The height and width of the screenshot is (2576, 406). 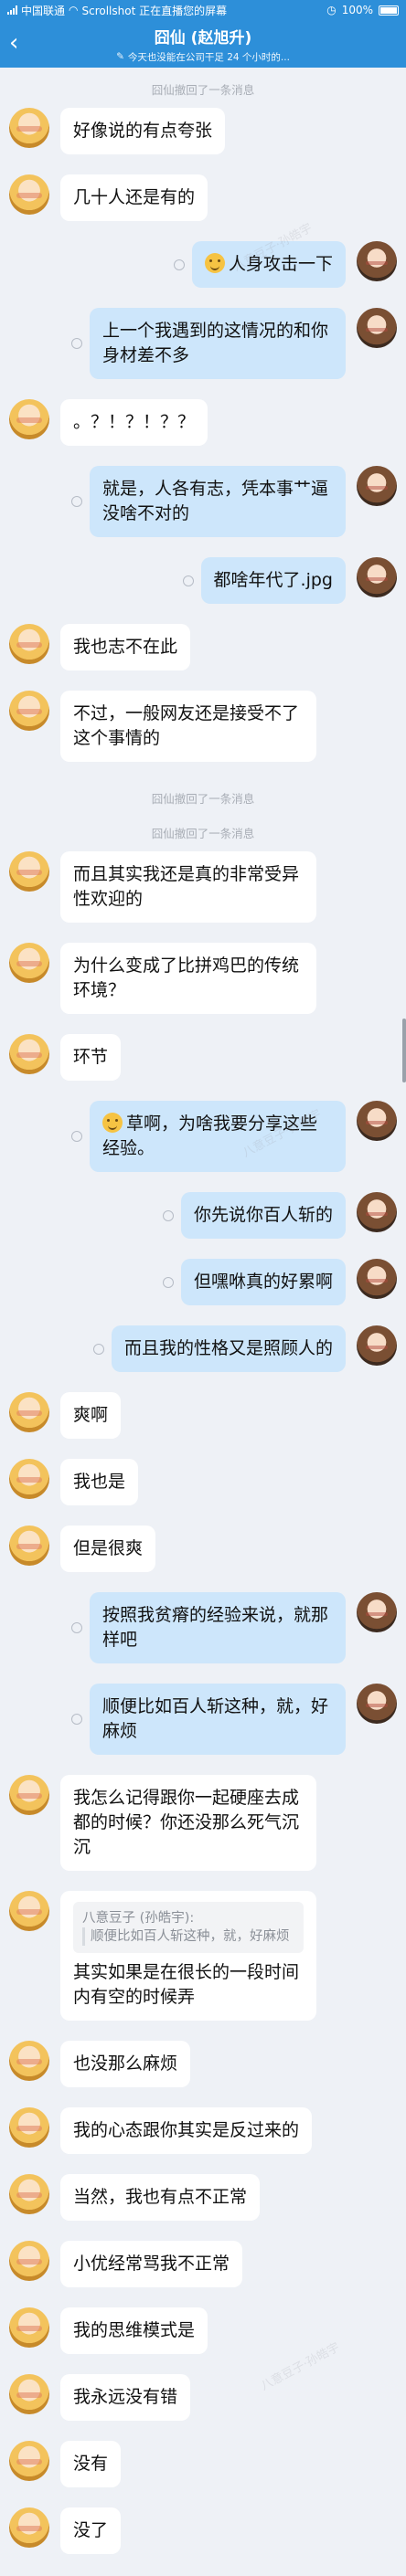 I want to click on chat-title: 囧仙 (赵旭升), so click(x=203, y=36).